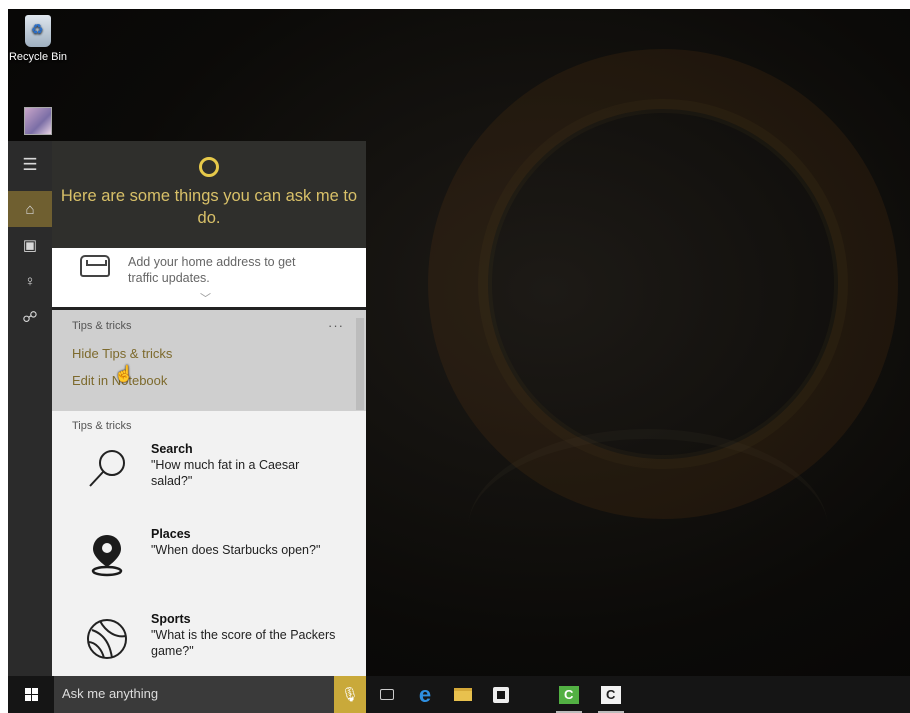 This screenshot has width=910, height=713. Describe the element at coordinates (463, 694) in the screenshot. I see `file-explorer-icon` at that location.